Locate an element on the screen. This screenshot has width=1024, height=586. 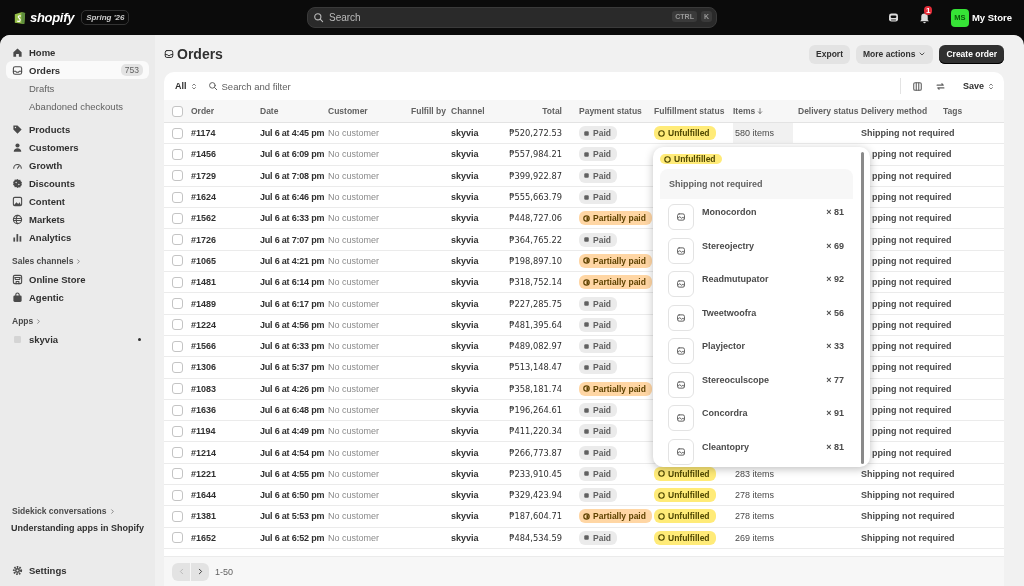
scrollbar-thumb is located at coordinates (862, 308).